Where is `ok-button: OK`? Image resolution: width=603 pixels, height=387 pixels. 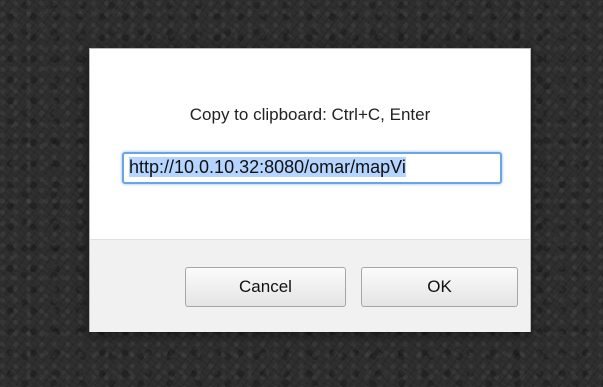
ok-button: OK is located at coordinates (439, 287).